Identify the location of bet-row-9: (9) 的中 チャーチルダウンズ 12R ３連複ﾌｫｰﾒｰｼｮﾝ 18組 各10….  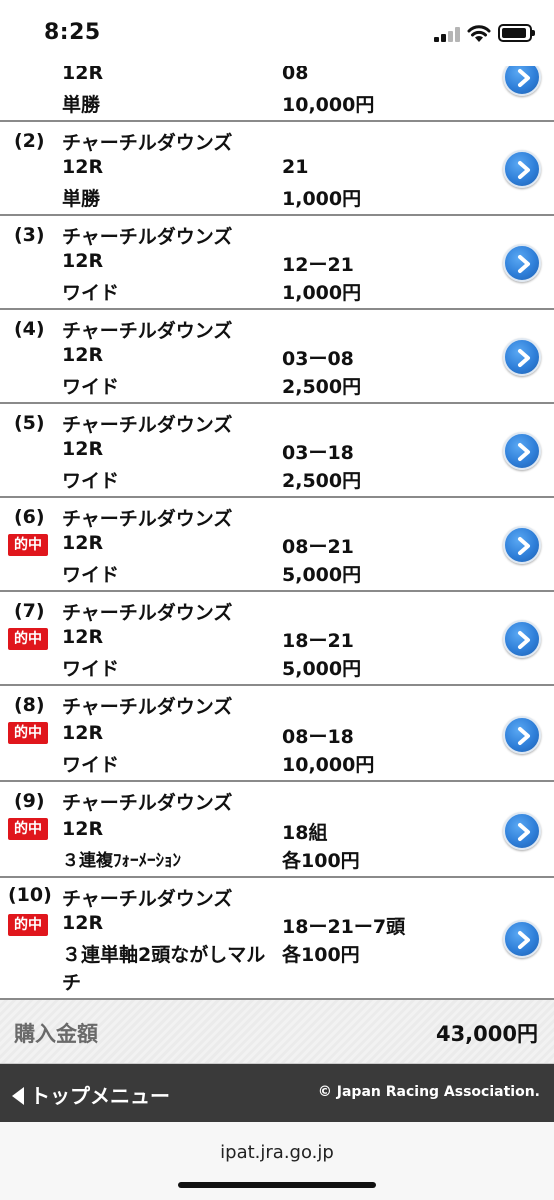
(277, 830).